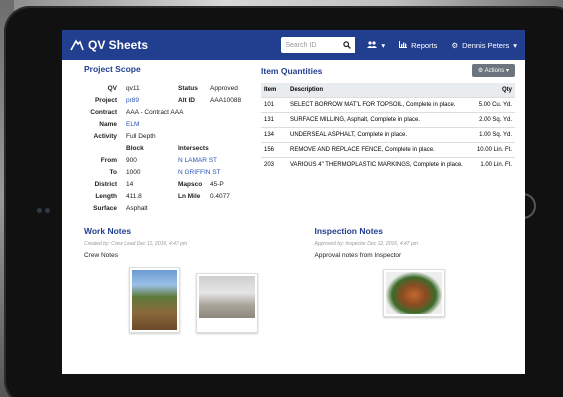 The image size is (563, 397). I want to click on user-name: Dennis Peters, so click(486, 45).